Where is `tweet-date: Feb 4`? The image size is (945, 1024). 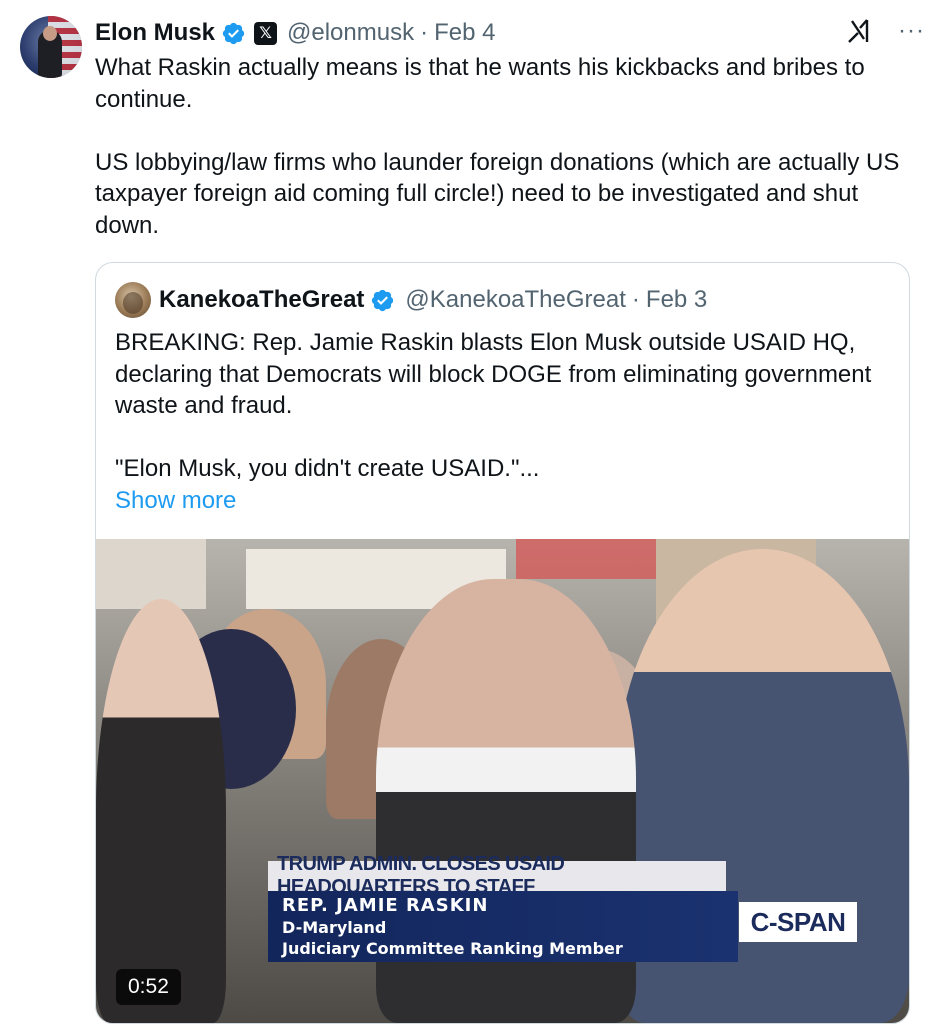
tweet-date: Feb 4 is located at coordinates (464, 33).